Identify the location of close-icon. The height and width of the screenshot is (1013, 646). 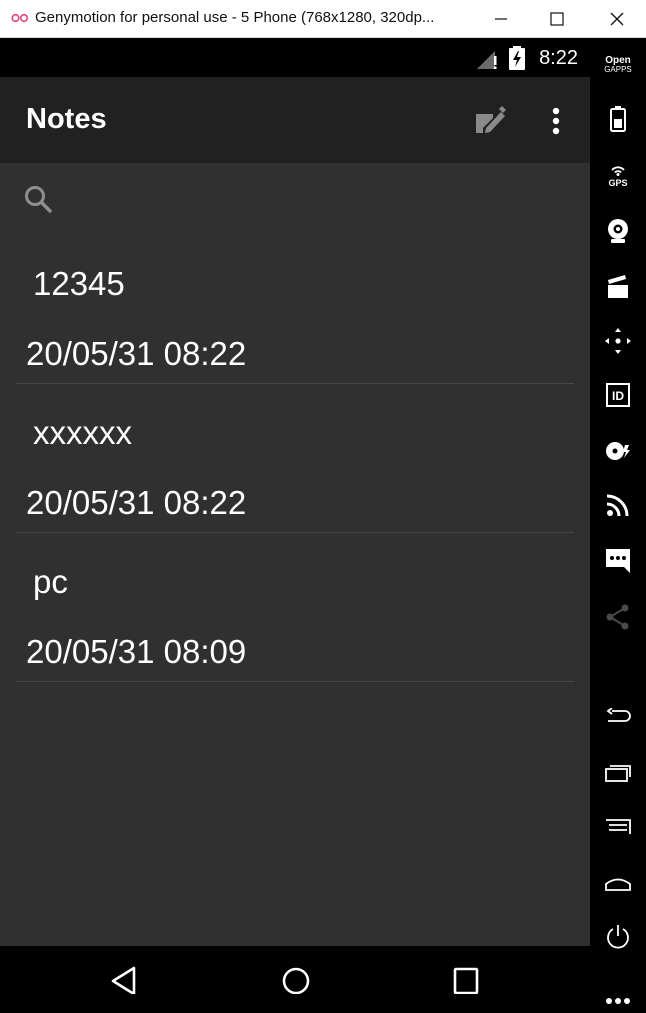
(617, 19).